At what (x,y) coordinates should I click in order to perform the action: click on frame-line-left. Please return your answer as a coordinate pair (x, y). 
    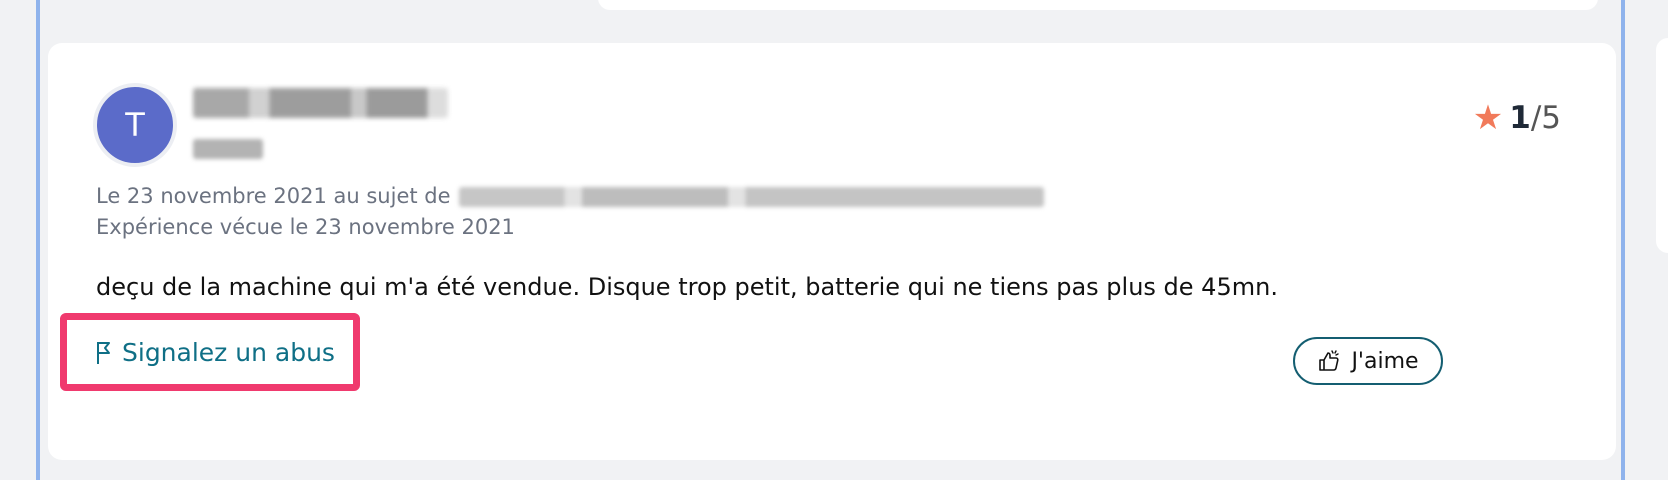
    Looking at the image, I should click on (38, 240).